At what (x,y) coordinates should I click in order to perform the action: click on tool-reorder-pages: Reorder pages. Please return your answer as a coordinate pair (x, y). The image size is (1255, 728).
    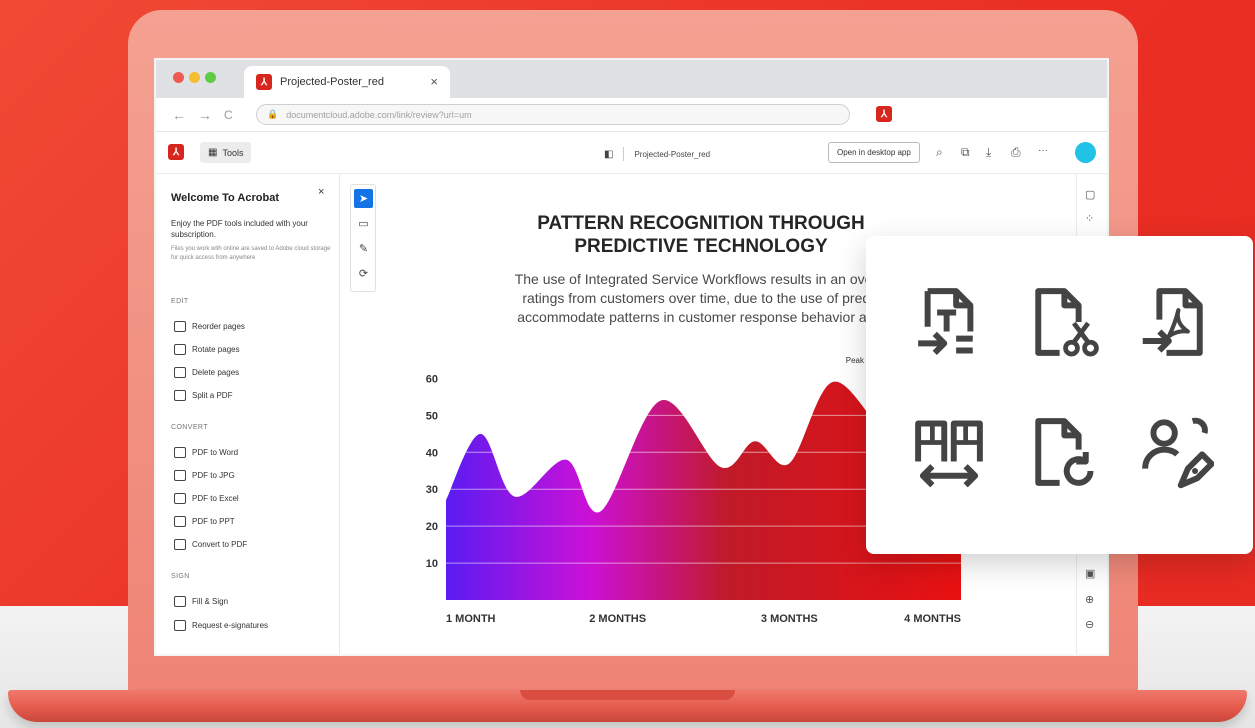
    Looking at the image, I should click on (209, 326).